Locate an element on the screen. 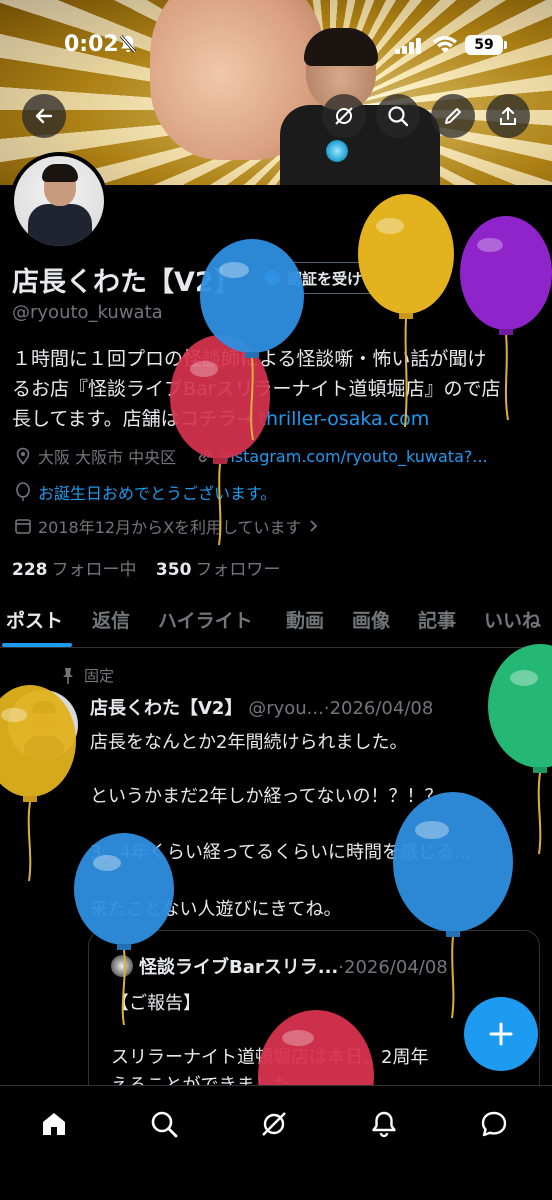 Image resolution: width=552 pixels, height=1200 pixels. back-button is located at coordinates (44, 116).